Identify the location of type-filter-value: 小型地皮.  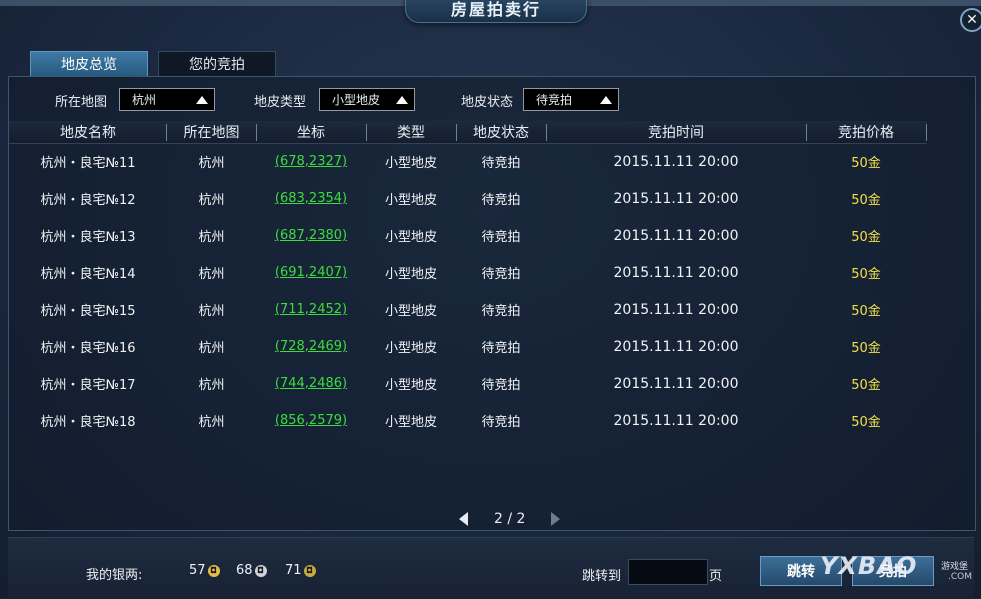
(356, 100).